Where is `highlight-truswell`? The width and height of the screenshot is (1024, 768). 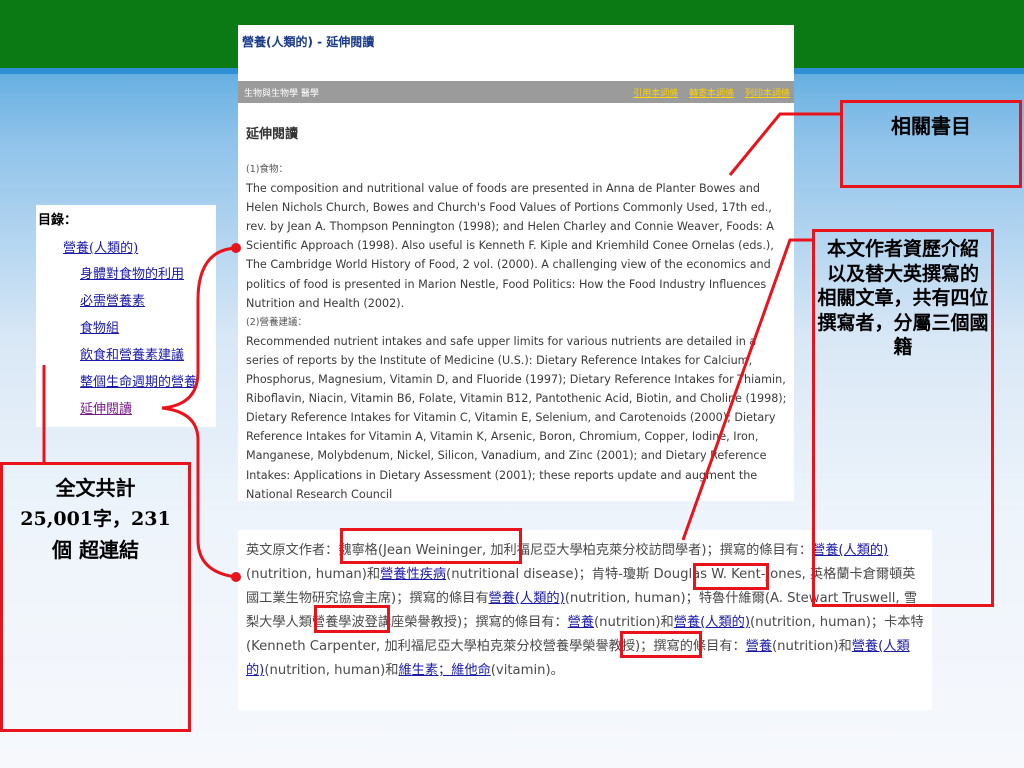 highlight-truswell is located at coordinates (352, 619).